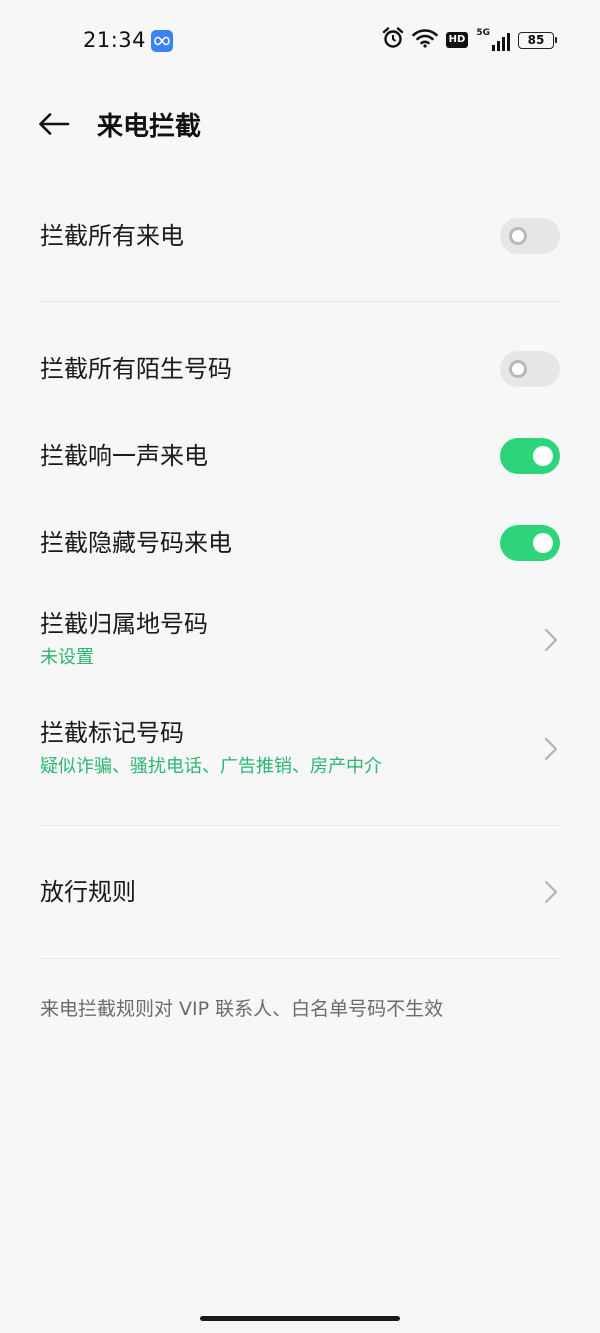  I want to click on header: 来电拦截, so click(300, 124).